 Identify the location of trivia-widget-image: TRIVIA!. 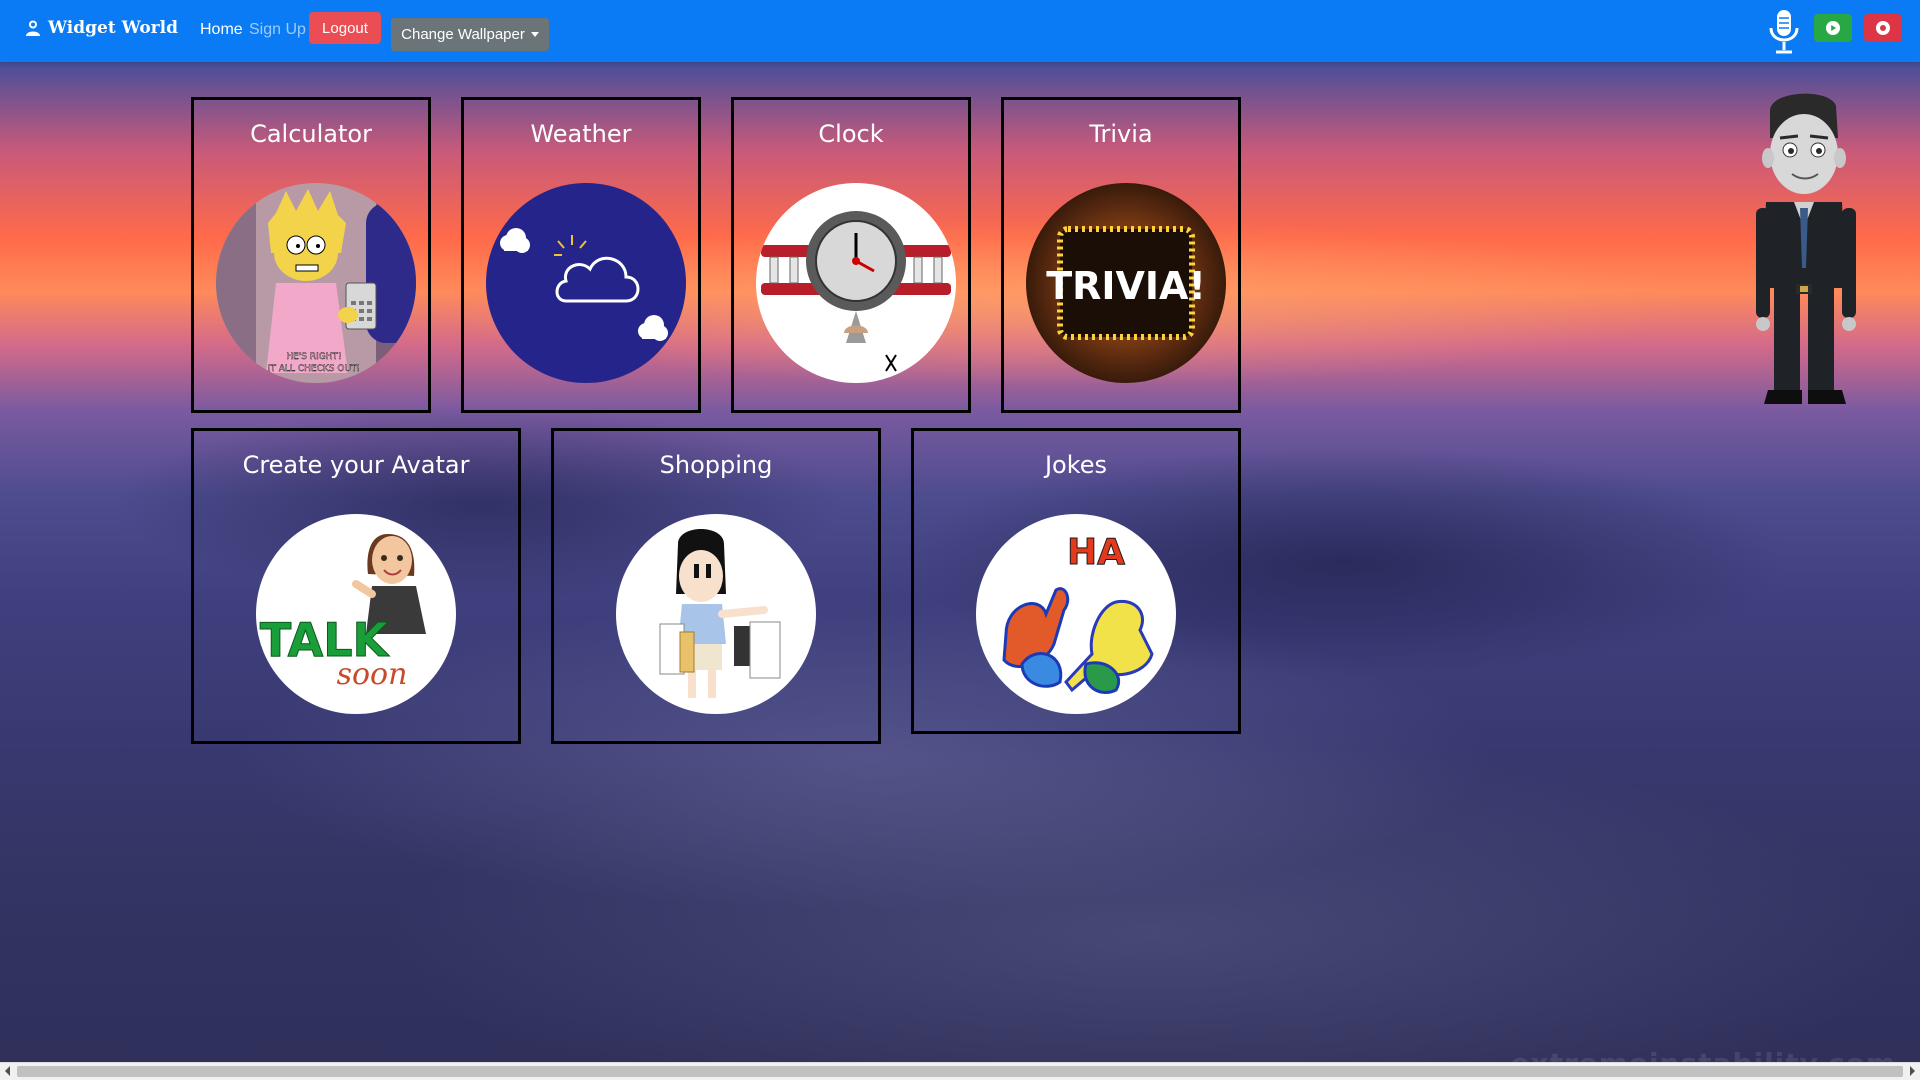
(1126, 283).